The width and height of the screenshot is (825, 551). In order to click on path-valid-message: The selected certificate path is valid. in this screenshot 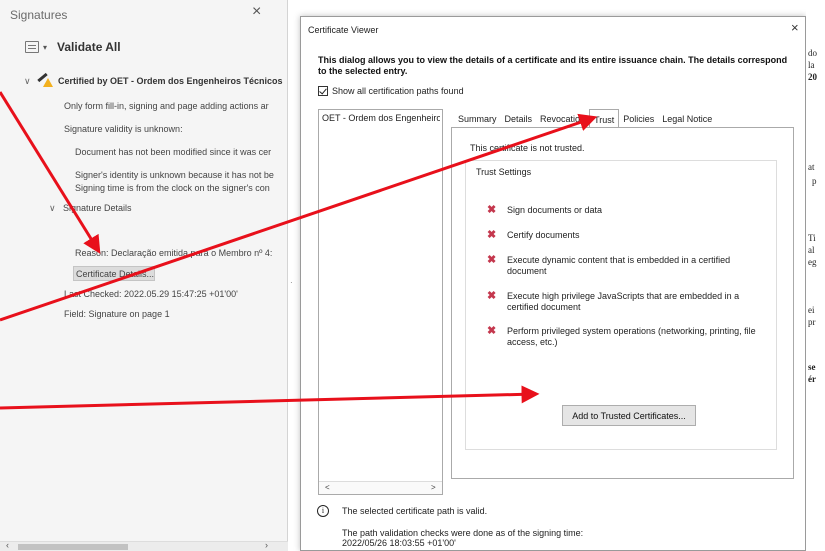, I will do `click(415, 511)`.